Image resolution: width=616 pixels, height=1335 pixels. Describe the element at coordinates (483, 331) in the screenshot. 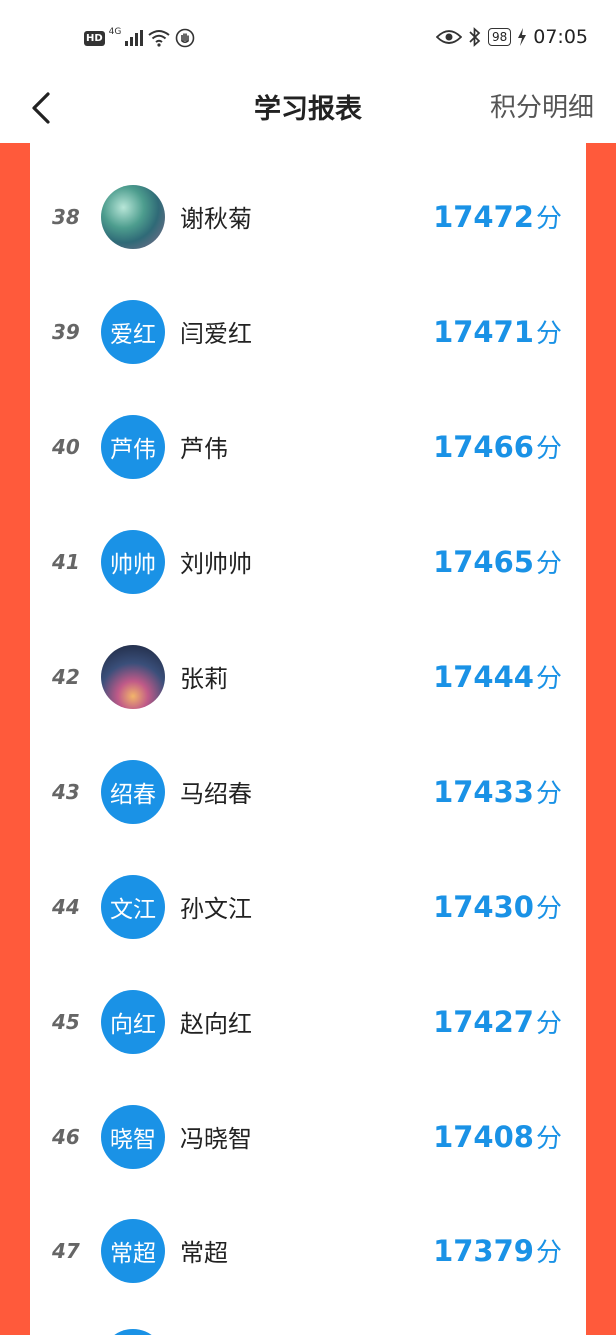

I see `score-value: 17471` at that location.